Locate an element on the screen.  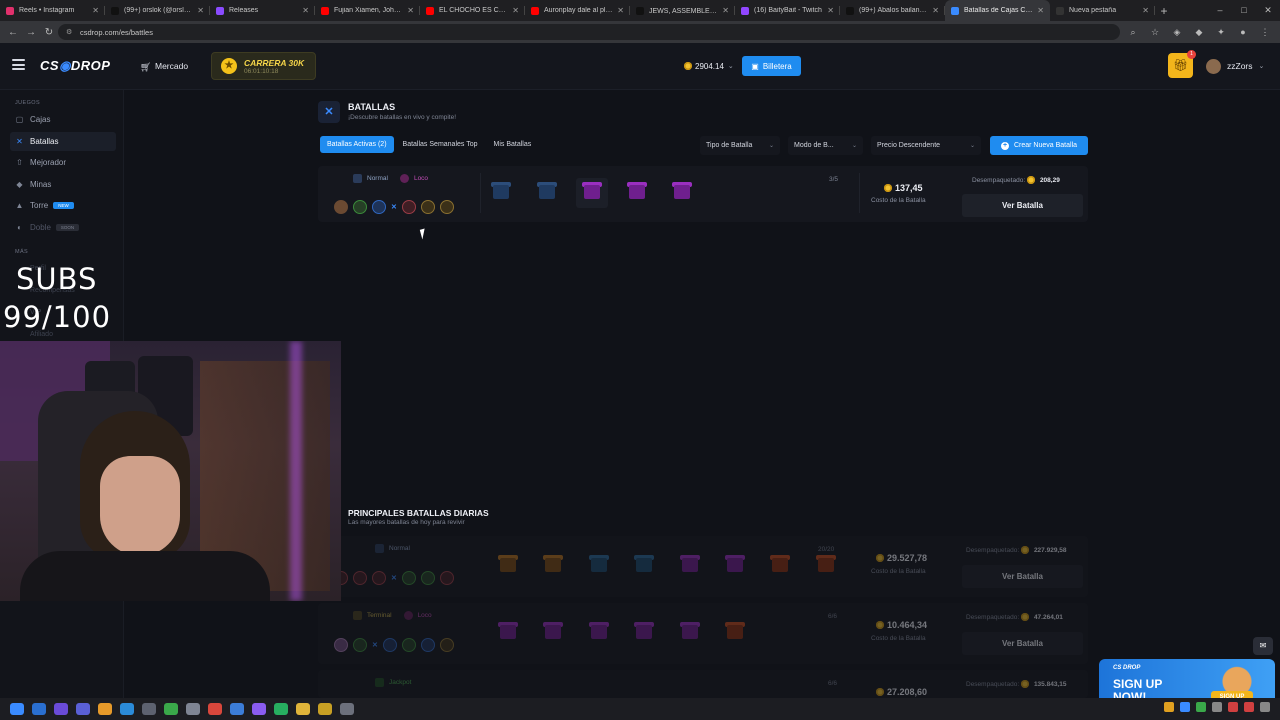
site-info-icon: ⚙ is located at coordinates (70, 32).